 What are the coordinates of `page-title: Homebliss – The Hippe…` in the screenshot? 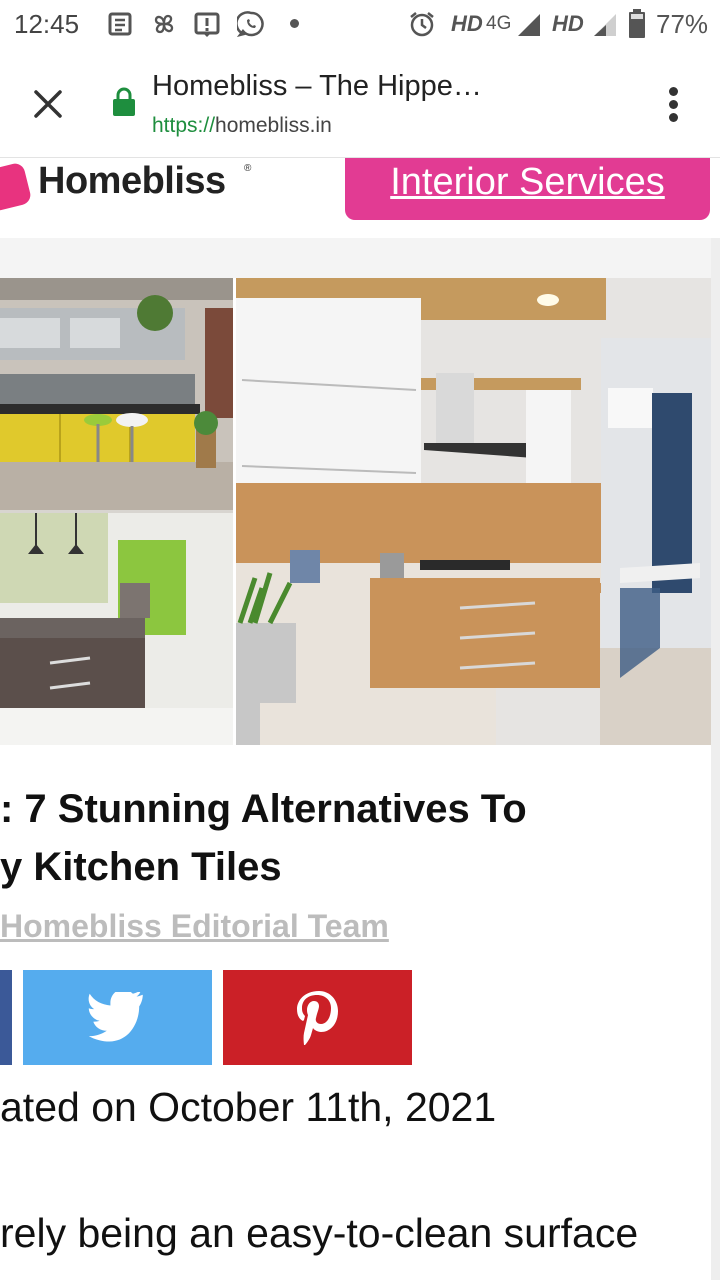 It's located at (317, 86).